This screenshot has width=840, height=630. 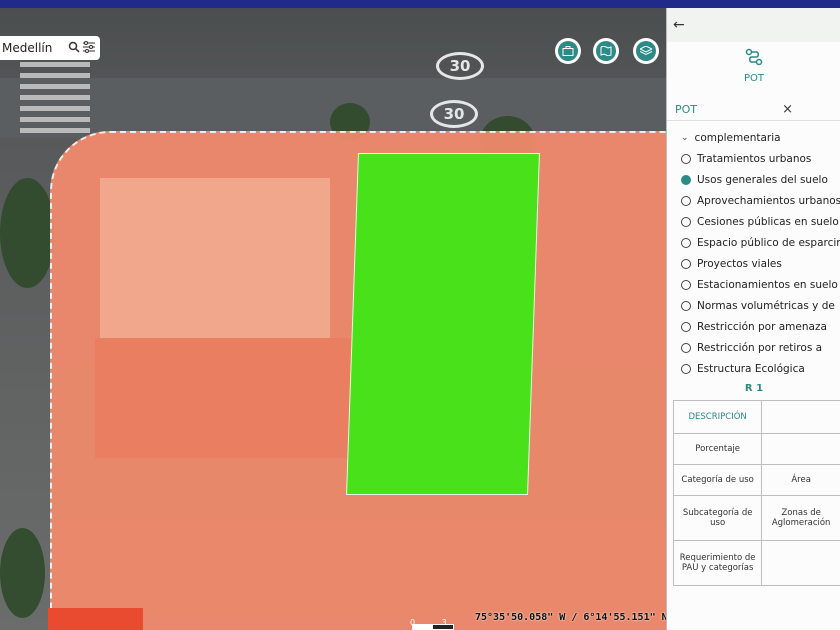 I want to click on layer-option-label: Normas volumétricas y de, so click(x=766, y=305).